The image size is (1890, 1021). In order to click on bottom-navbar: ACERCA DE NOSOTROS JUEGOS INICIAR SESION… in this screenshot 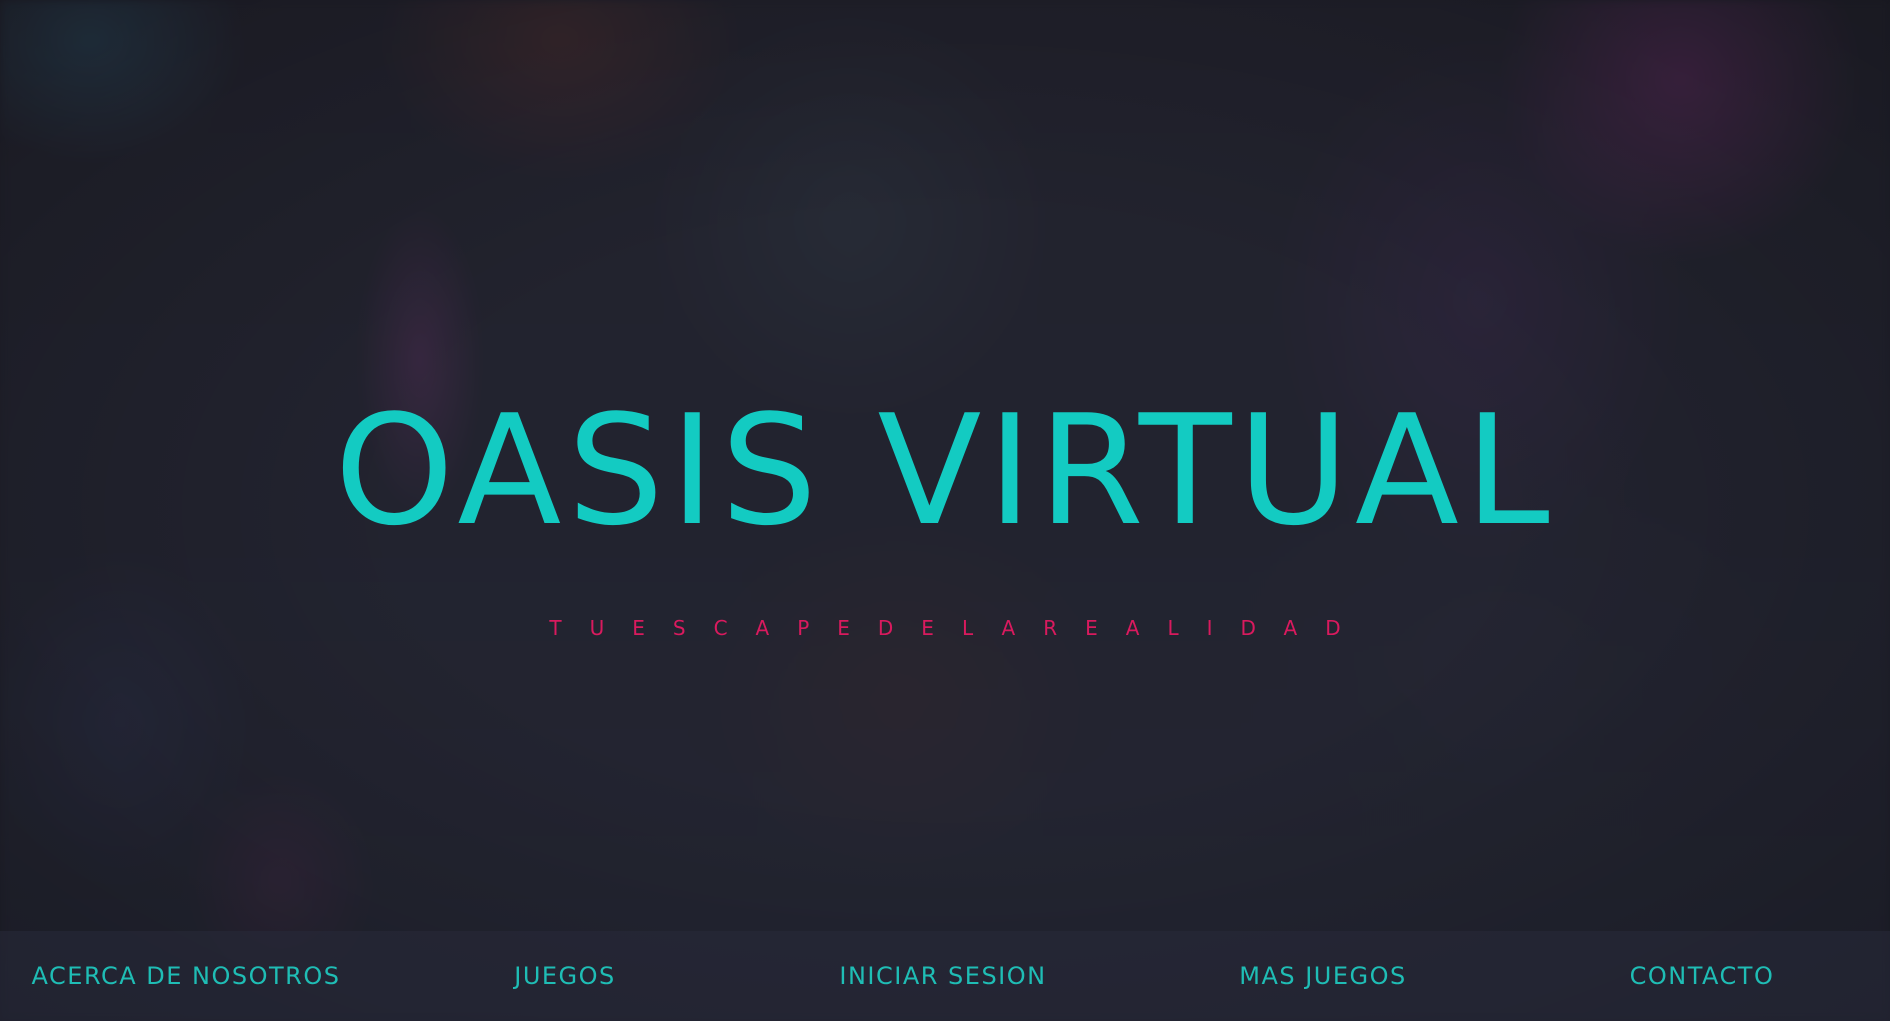, I will do `click(945, 976)`.